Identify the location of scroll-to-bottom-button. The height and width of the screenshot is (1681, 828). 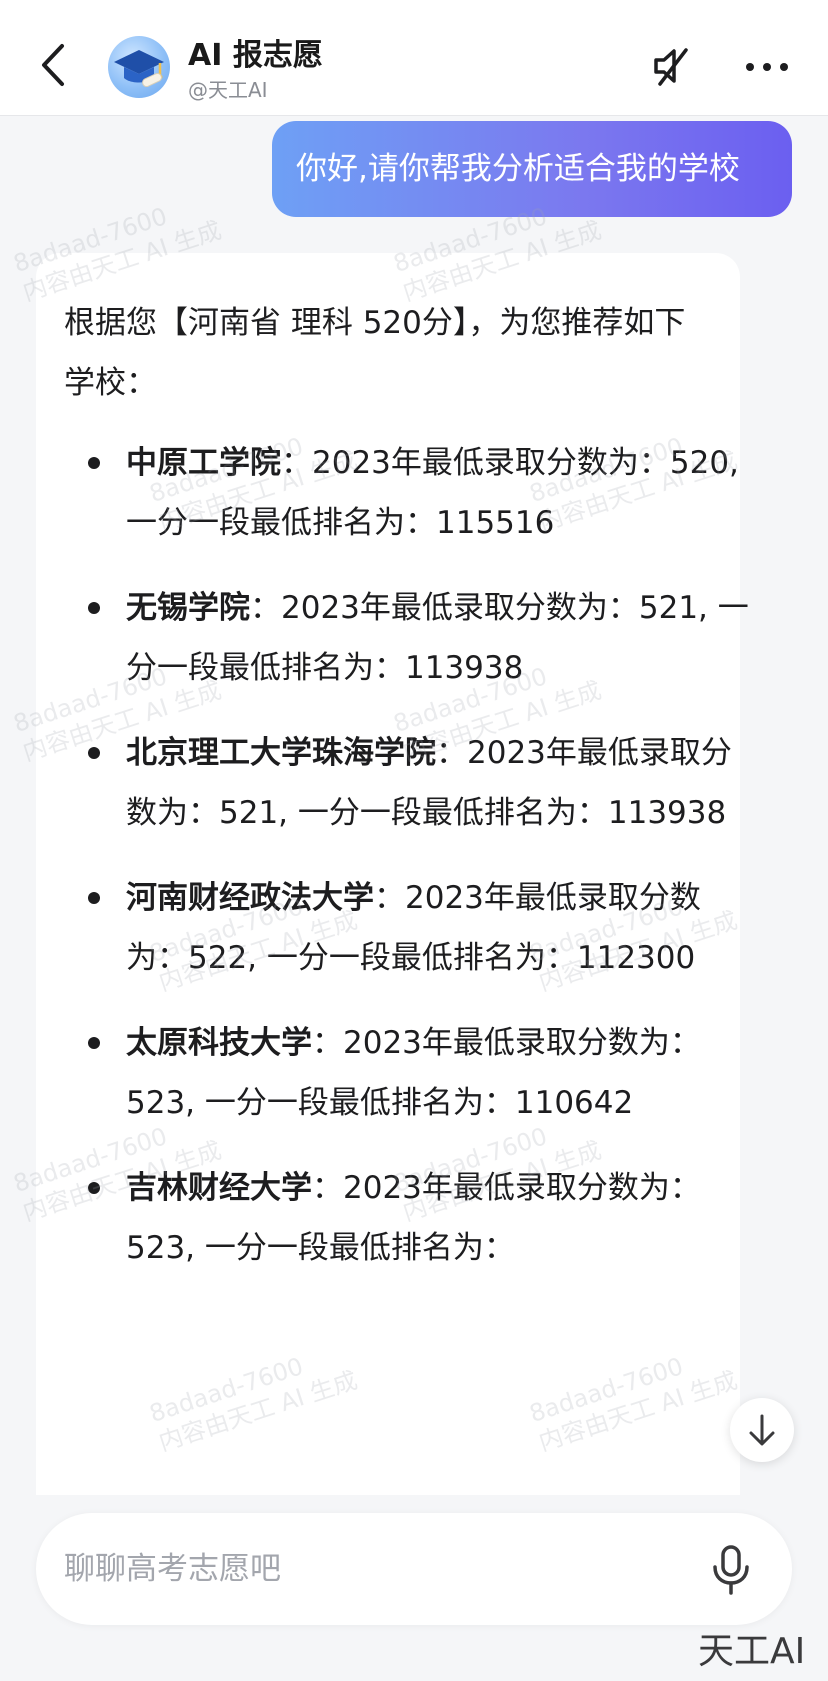
(762, 1430).